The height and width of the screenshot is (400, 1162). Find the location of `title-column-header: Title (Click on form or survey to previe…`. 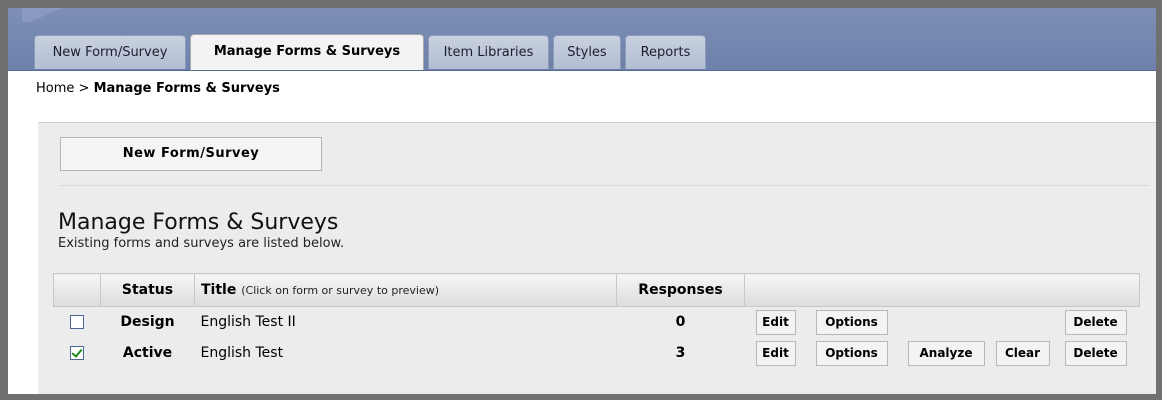

title-column-header: Title (Click on form or survey to previe… is located at coordinates (405, 290).